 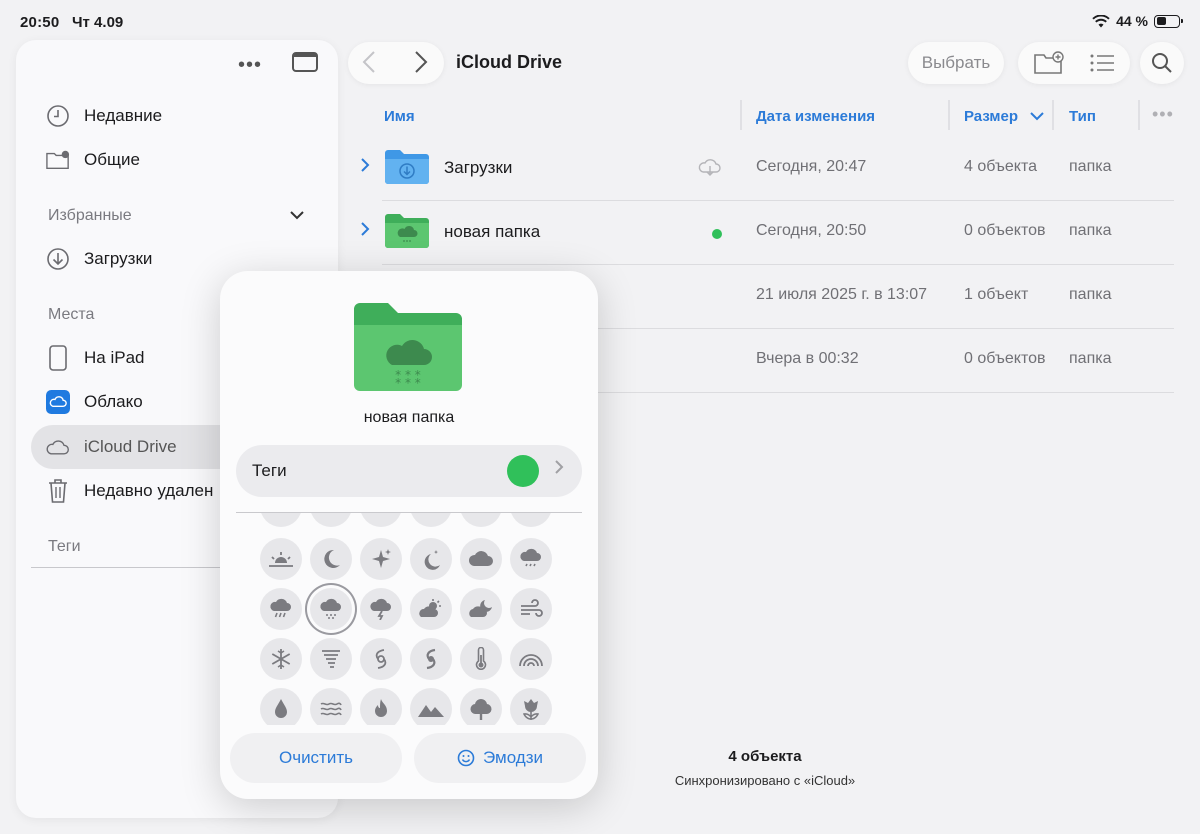 I want to click on cloud-app-icon, so click(x=58, y=402).